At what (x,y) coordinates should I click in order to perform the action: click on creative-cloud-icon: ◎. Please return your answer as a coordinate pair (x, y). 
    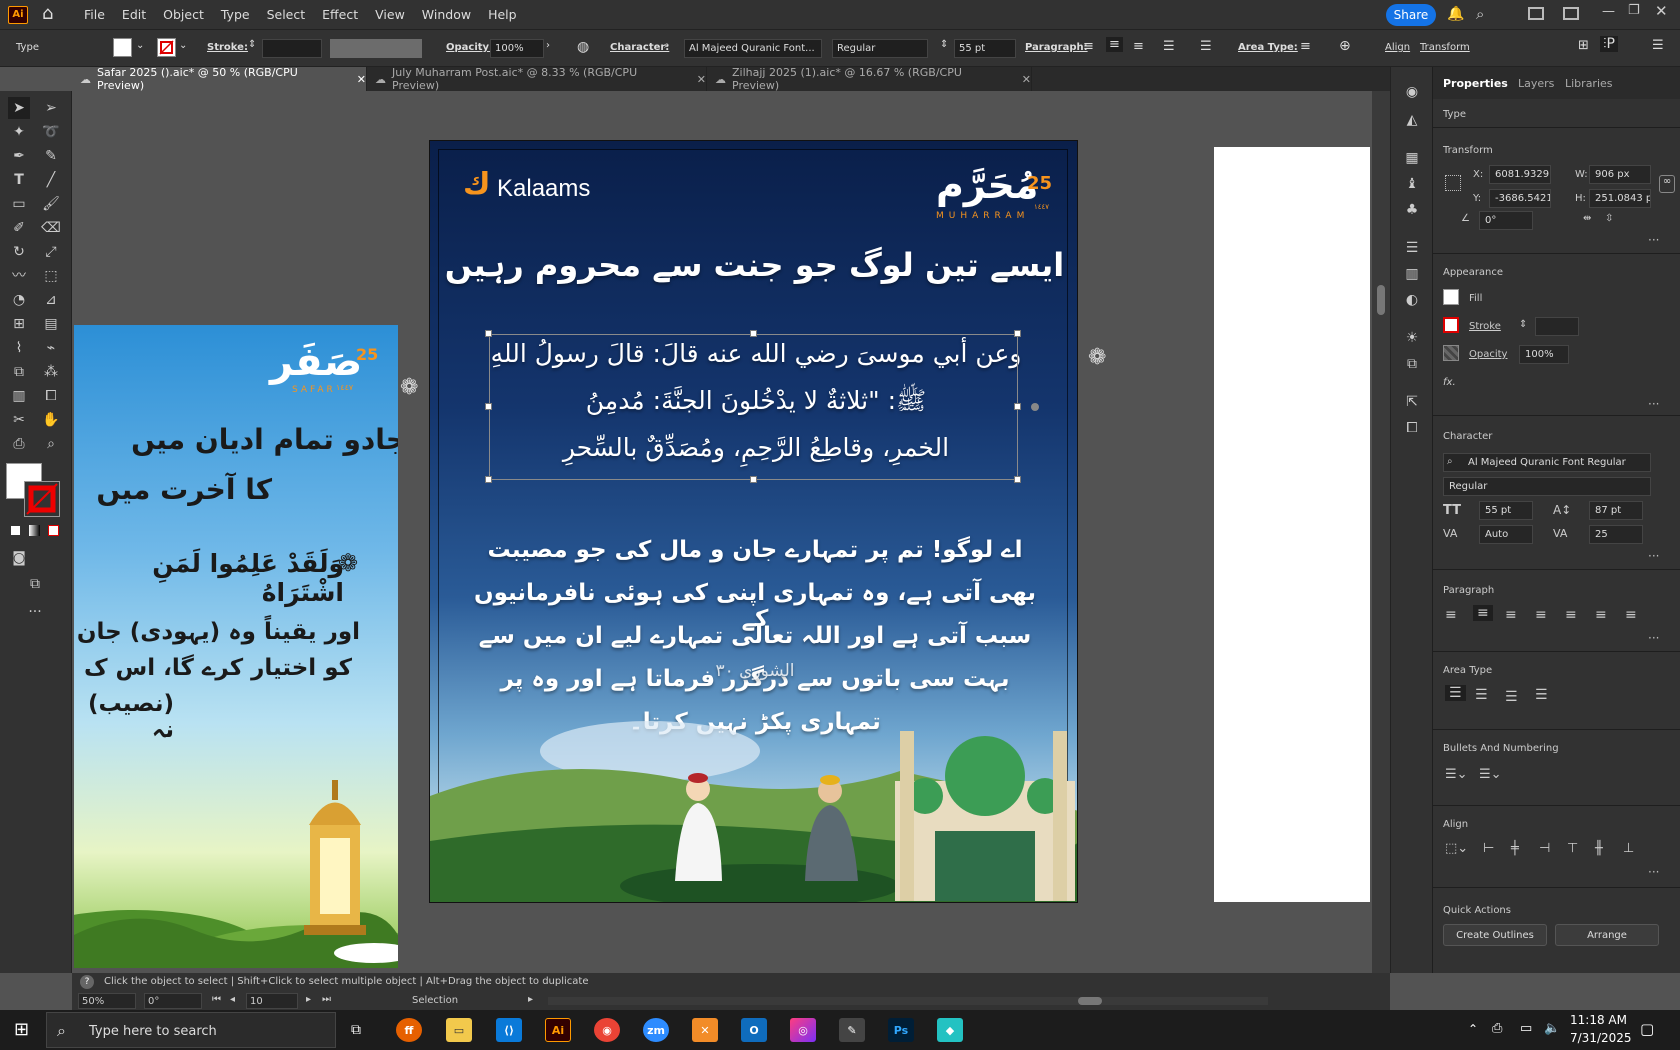
    Looking at the image, I should click on (803, 1030).